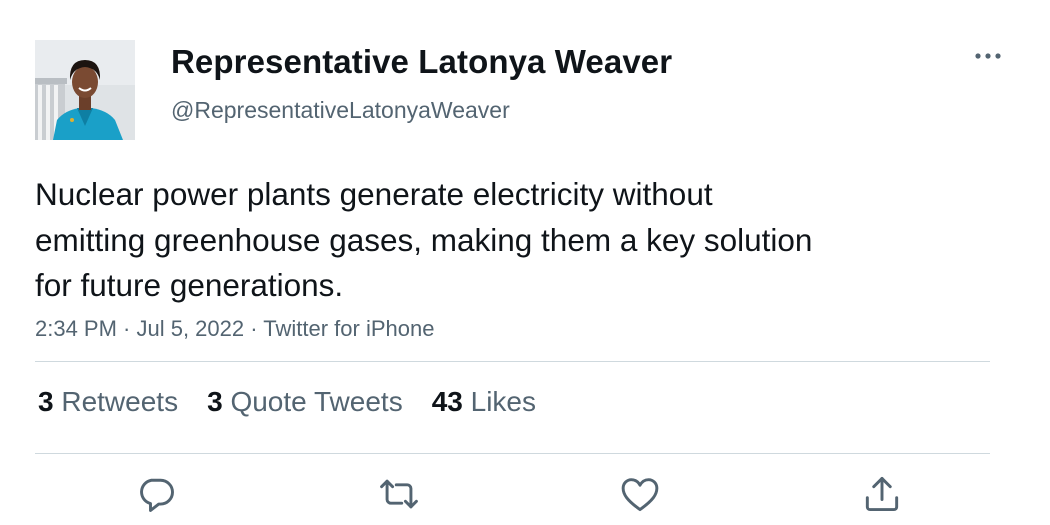  I want to click on likes-count: 43, so click(451, 401).